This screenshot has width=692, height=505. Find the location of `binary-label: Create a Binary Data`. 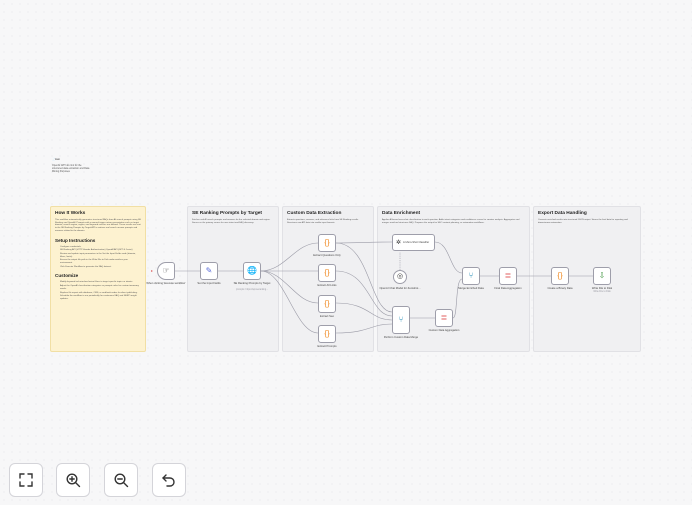

binary-label: Create a Binary Data is located at coordinates (560, 288).